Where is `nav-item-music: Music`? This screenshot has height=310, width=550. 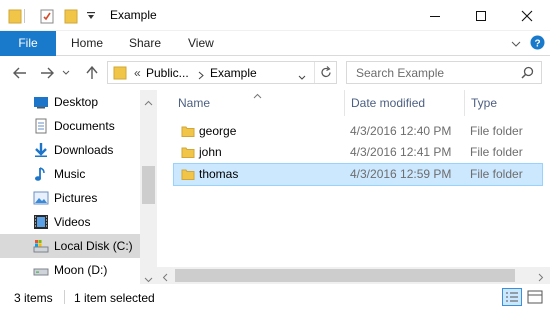 nav-item-music: Music is located at coordinates (70, 174).